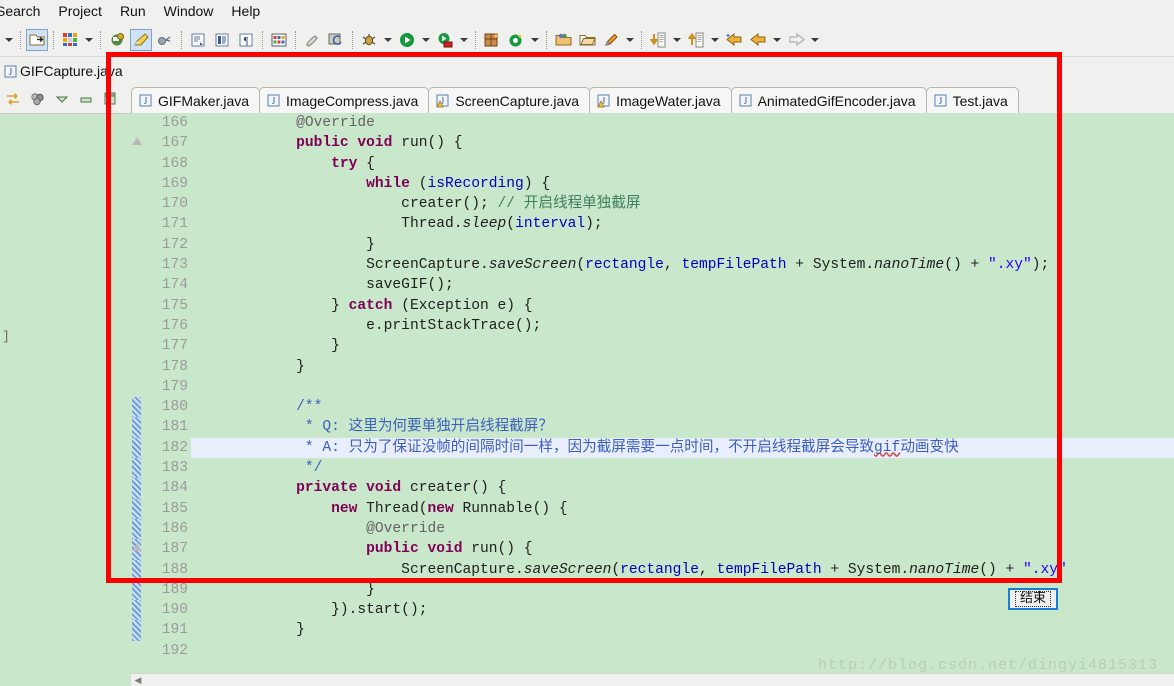 This screenshot has height=686, width=1174. I want to click on search-dropdown-arrow, so click(629, 40).